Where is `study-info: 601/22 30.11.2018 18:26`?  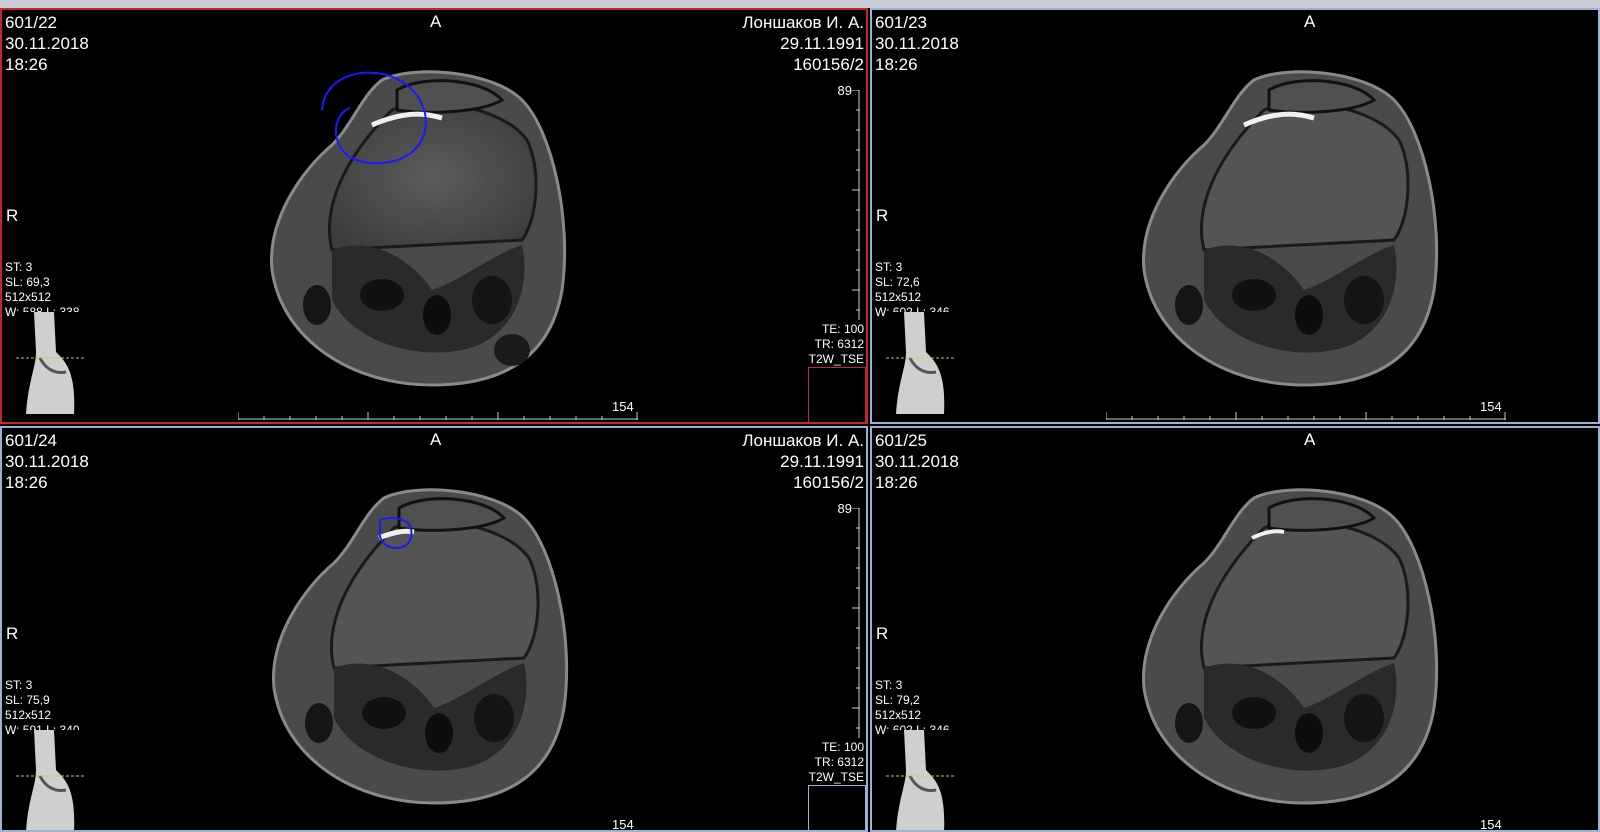 study-info: 601/22 30.11.2018 18:26 is located at coordinates (47, 43).